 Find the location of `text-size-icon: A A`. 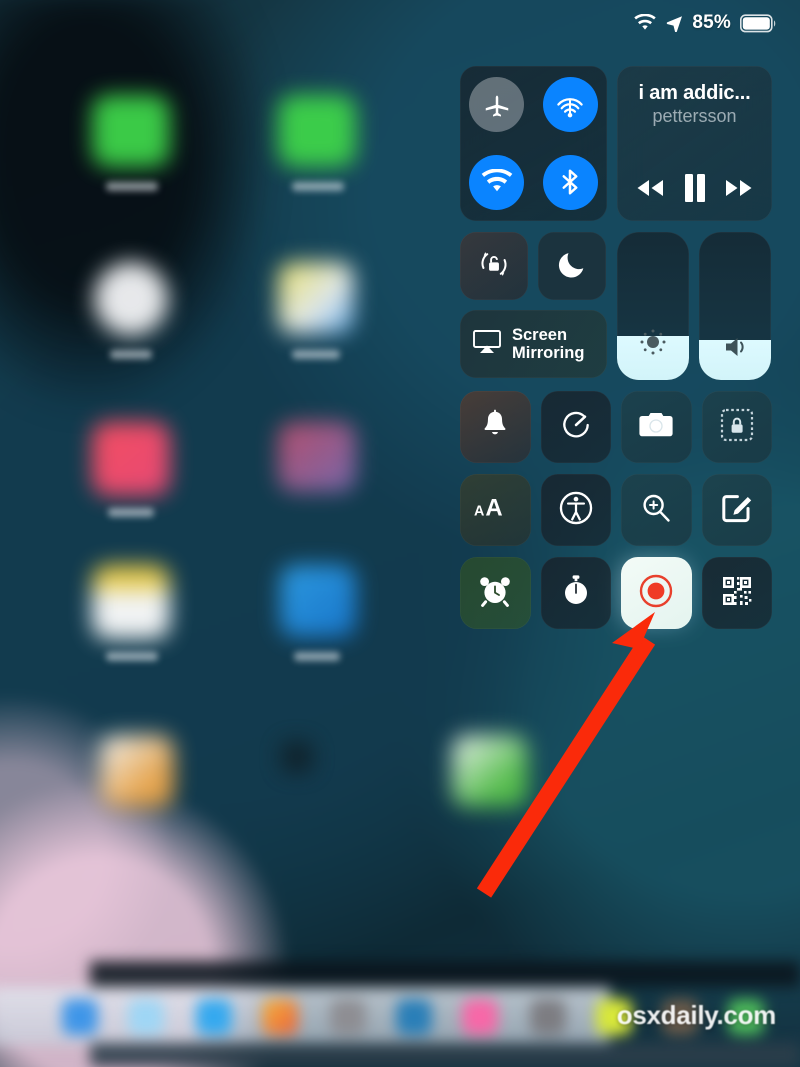

text-size-icon: A A is located at coordinates (495, 510).